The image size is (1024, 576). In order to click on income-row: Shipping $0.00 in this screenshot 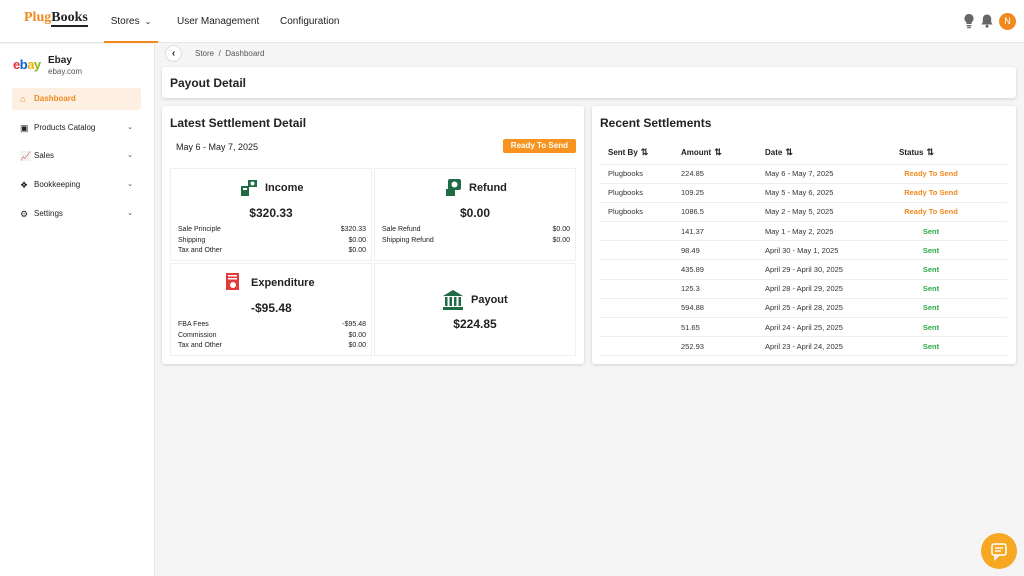, I will do `click(272, 240)`.